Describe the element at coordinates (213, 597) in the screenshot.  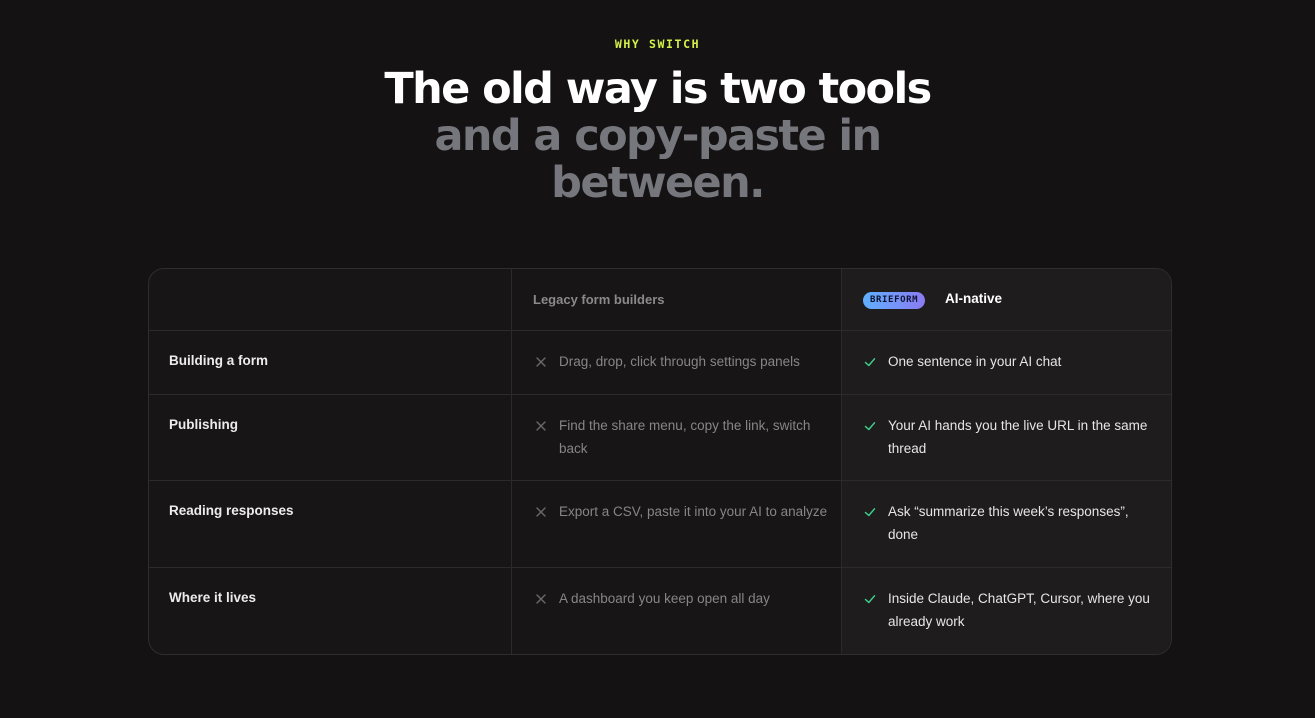
I see `row-label: Where it lives` at that location.